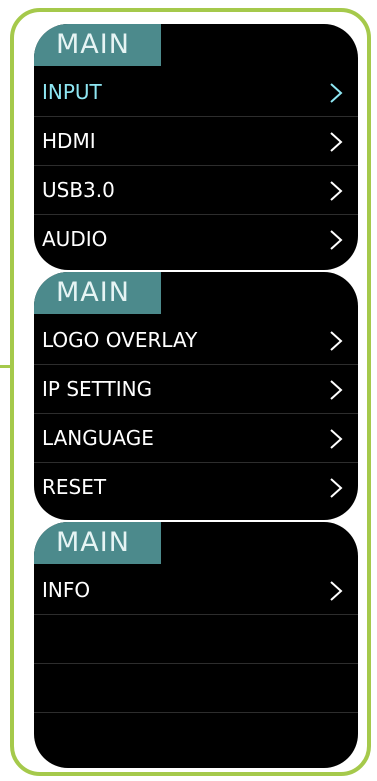 This screenshot has width=377, height=781. I want to click on menu-item-language: LANGUAGE, so click(196, 438).